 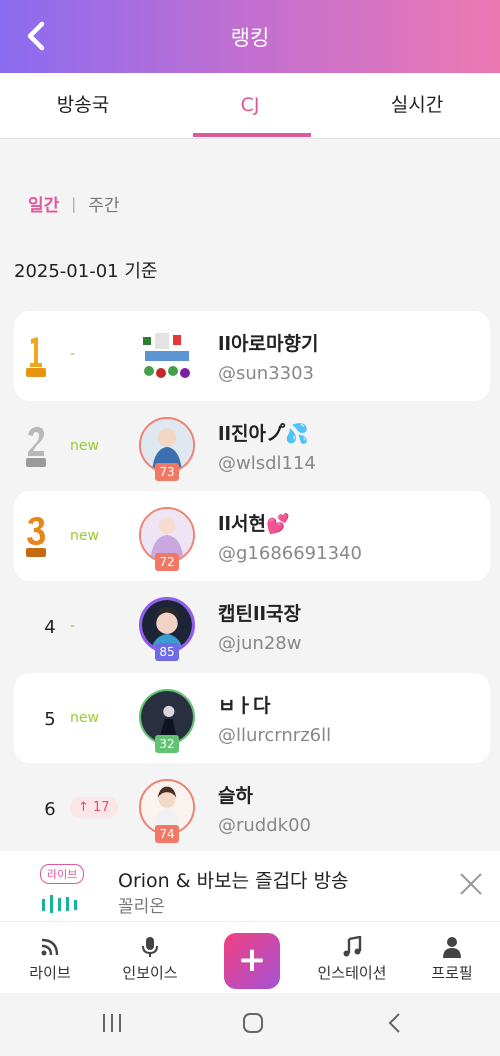 I want to click on arrow-up-icon: ↑, so click(x=86, y=807).